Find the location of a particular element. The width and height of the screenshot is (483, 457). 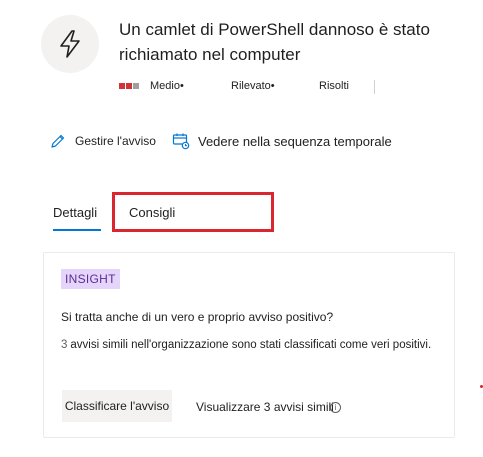

similar-alerts-count: 3 is located at coordinates (64, 345).